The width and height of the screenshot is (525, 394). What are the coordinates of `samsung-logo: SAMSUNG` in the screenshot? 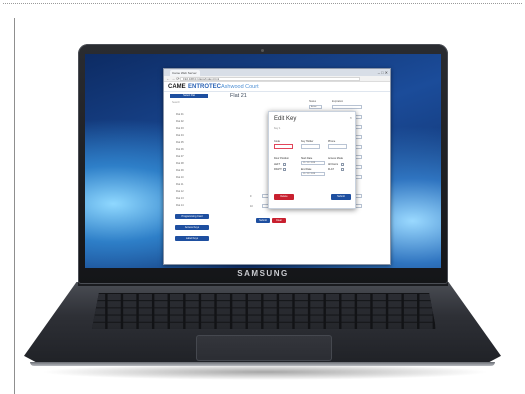 It's located at (263, 273).